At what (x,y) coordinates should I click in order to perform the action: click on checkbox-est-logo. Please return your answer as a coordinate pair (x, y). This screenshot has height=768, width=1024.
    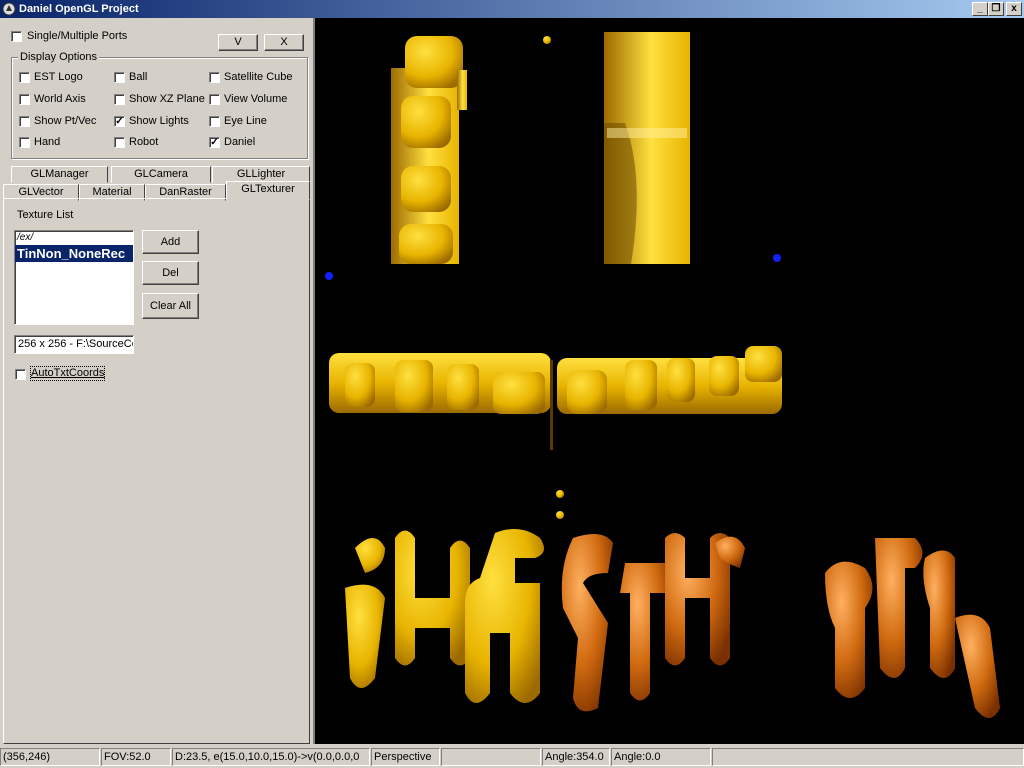
    Looking at the image, I should click on (24, 77).